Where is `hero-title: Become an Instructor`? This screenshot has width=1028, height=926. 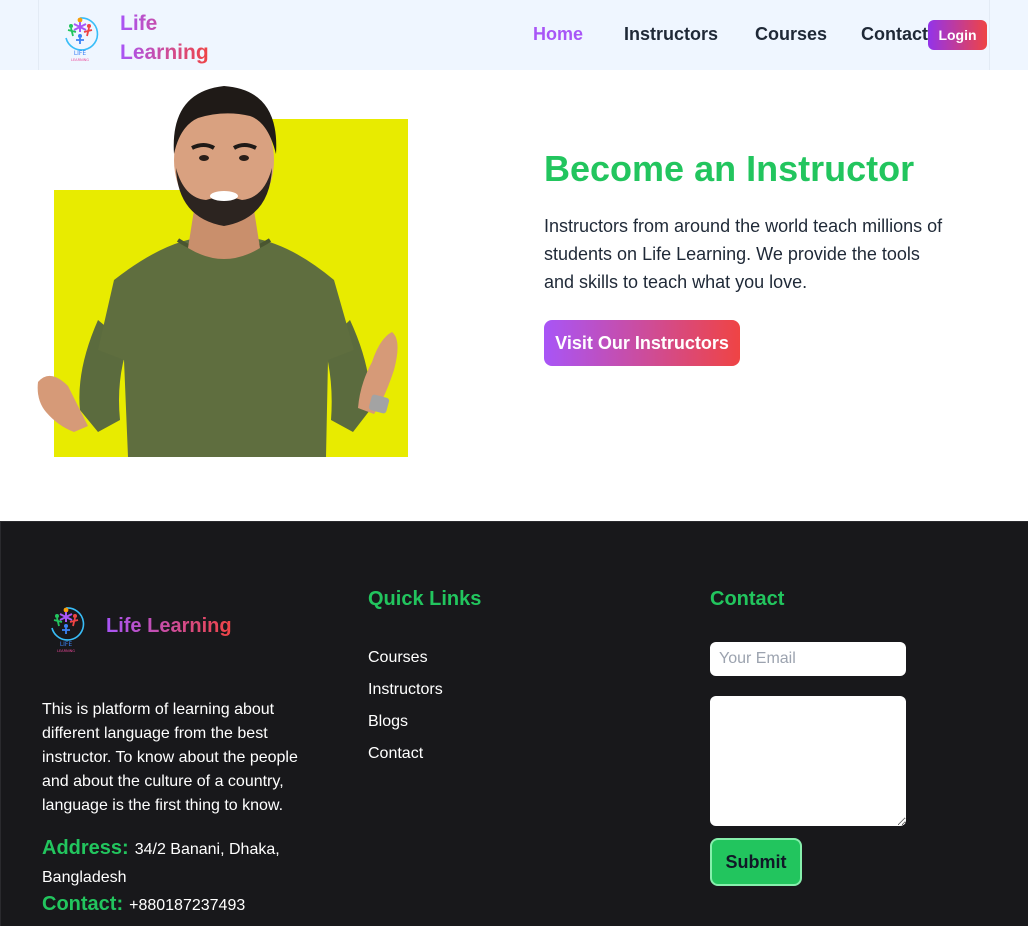
hero-title: Become an Instructor is located at coordinates (729, 168).